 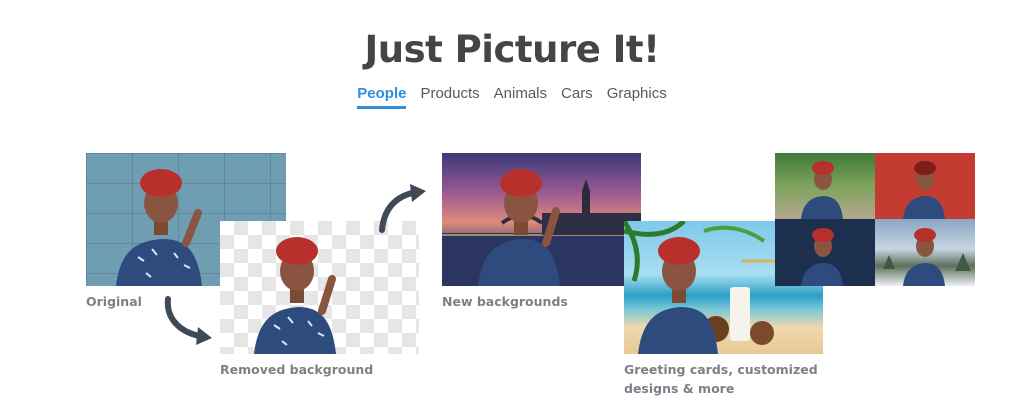 I want to click on tab-products: Products, so click(x=449, y=97).